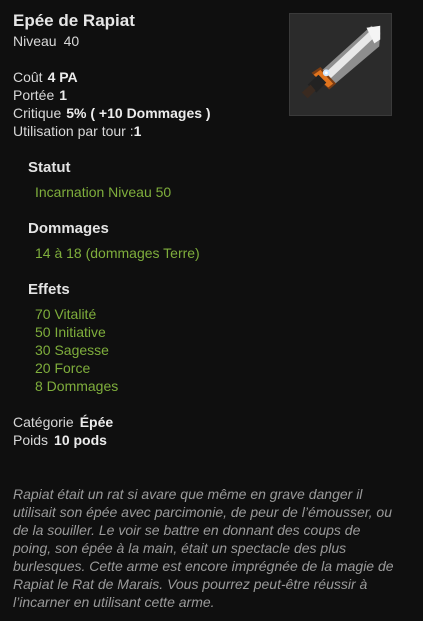 Image resolution: width=423 pixels, height=621 pixels. Describe the element at coordinates (112, 95) in the screenshot. I see `stat-range: Portée 1` at that location.